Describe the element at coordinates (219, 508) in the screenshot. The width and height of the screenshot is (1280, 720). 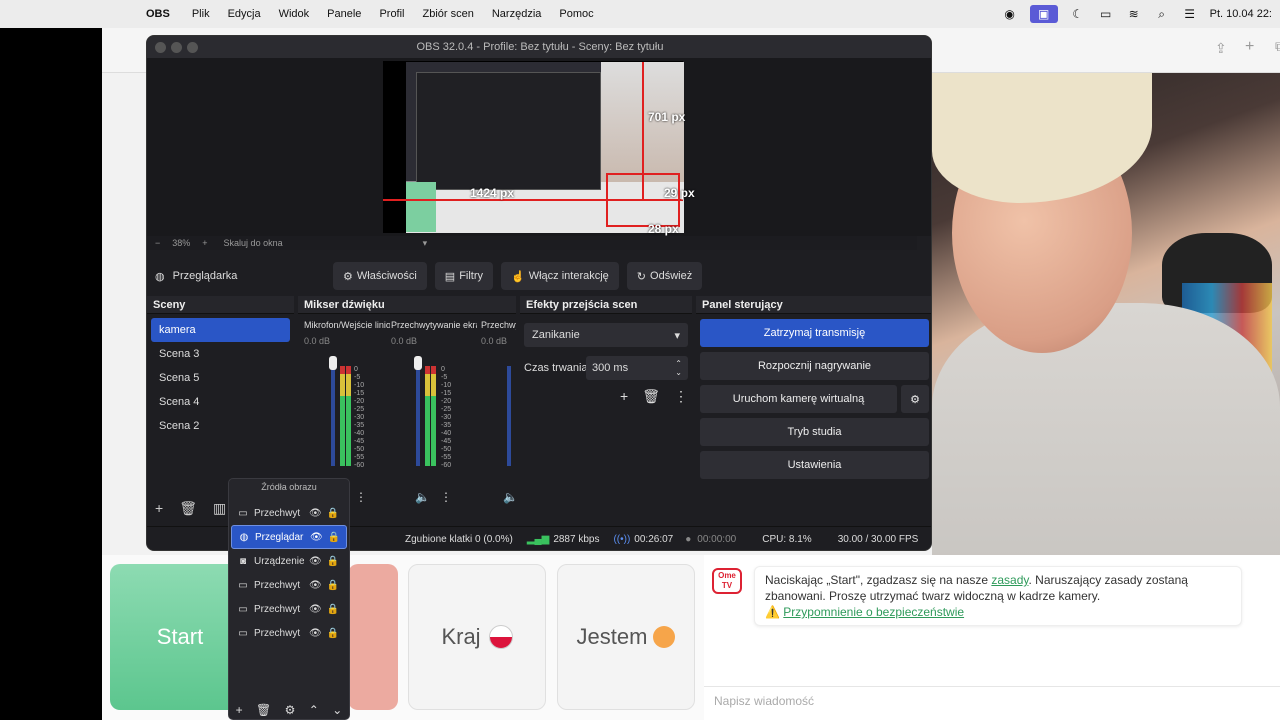
I see `scene-filter-icon: ▥` at that location.